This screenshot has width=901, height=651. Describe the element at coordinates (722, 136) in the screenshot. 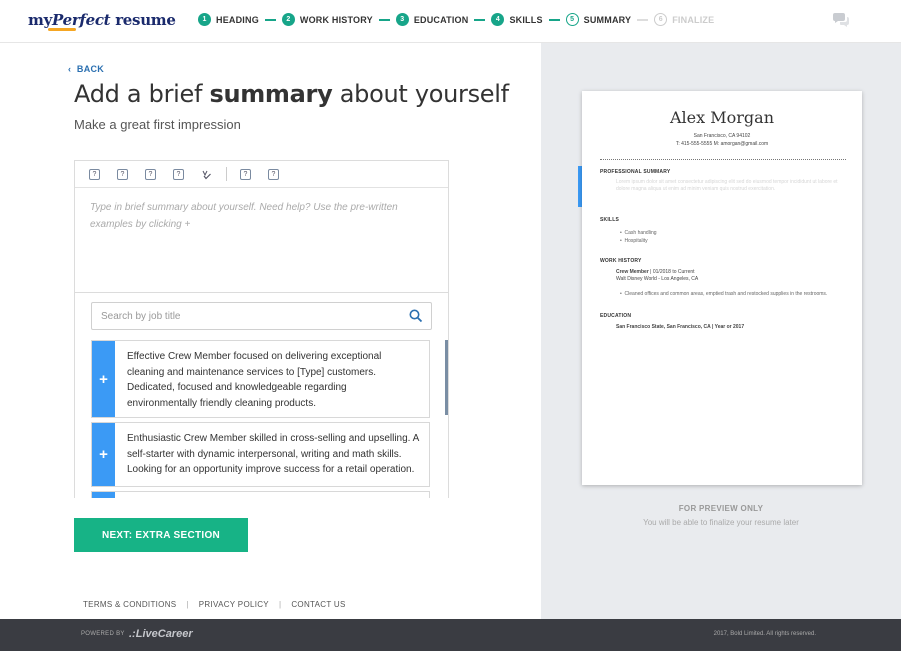

I see `resume-location: San Francisco, CA 94102` at that location.